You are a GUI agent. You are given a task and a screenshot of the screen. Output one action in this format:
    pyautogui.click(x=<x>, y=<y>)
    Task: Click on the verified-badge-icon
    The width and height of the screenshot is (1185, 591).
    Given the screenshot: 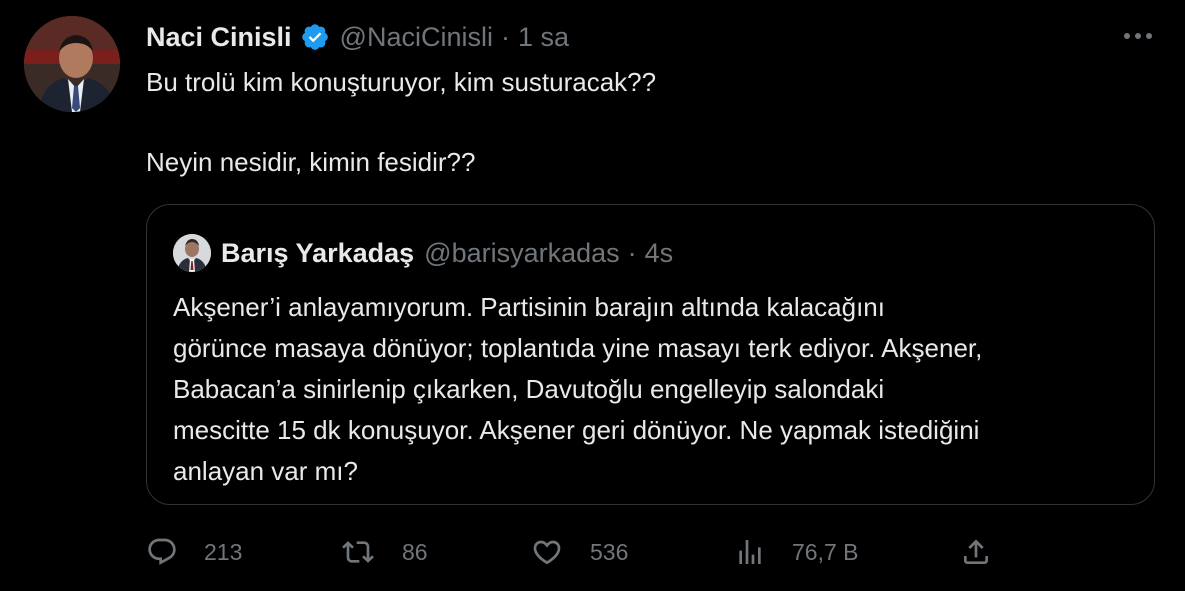 What is the action you would take?
    pyautogui.click(x=315, y=37)
    